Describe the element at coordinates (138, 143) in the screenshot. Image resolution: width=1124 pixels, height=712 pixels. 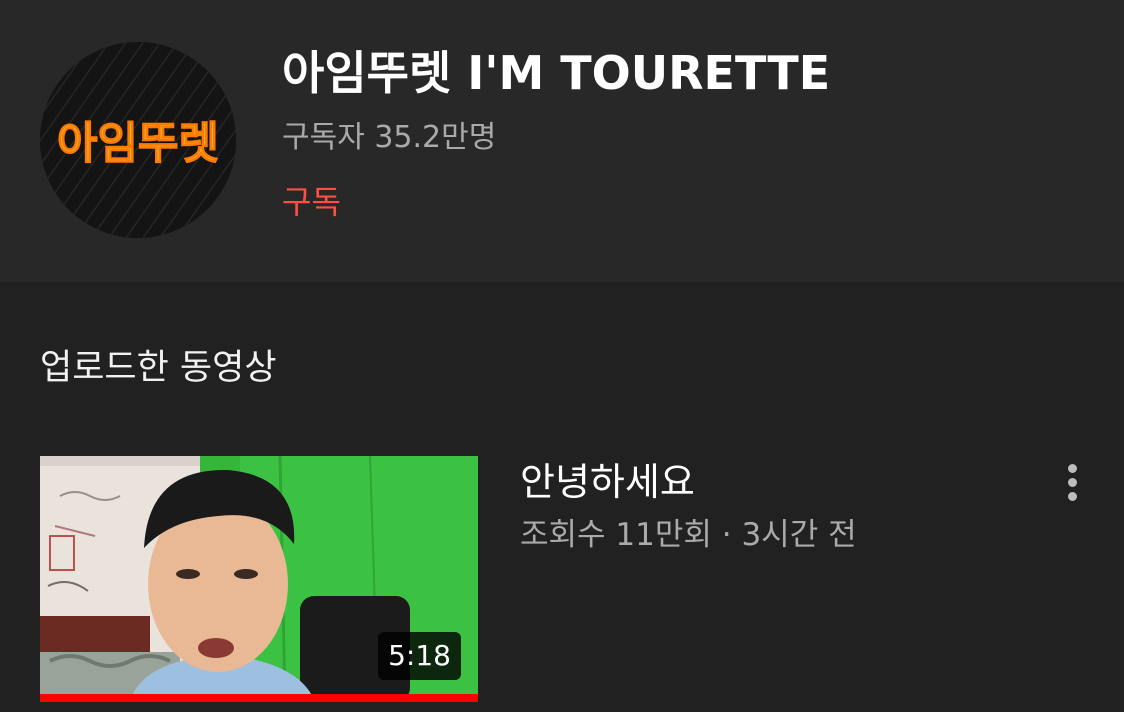
I see `avatar-logo-text: 아임뚜렛` at that location.